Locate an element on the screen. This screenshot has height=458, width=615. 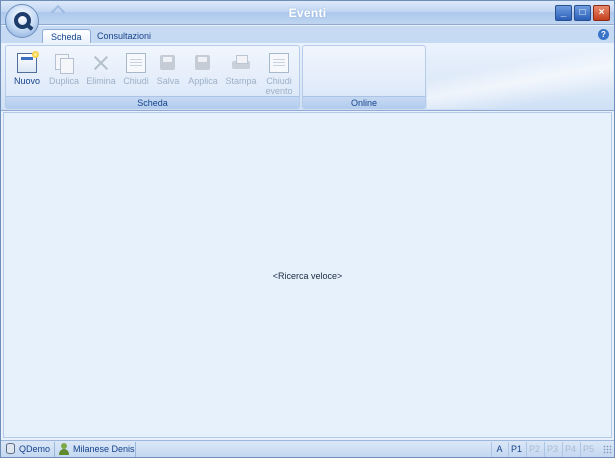
title-bar: Eventi _ □ × is located at coordinates (307, 13).